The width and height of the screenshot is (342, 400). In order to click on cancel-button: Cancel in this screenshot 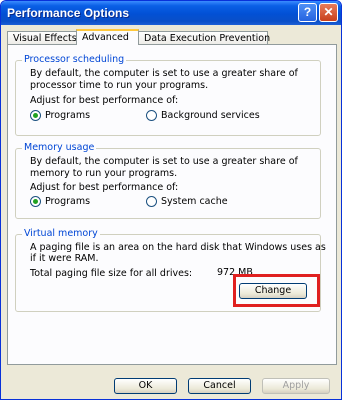, I will do `click(219, 386)`.